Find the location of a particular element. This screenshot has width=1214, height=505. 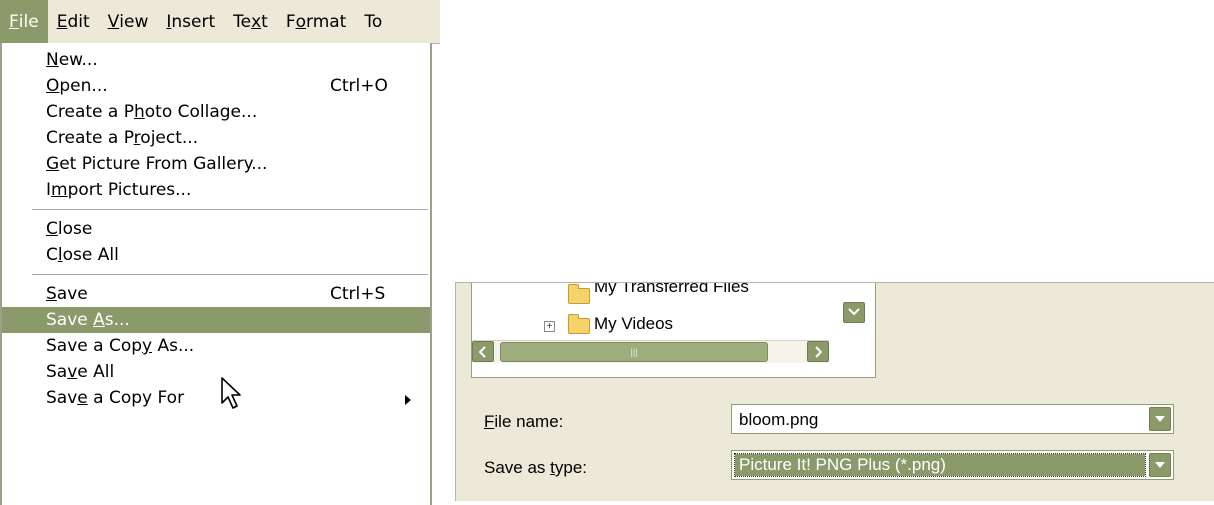

menu-format-label-rest: rmat is located at coordinates (326, 21).